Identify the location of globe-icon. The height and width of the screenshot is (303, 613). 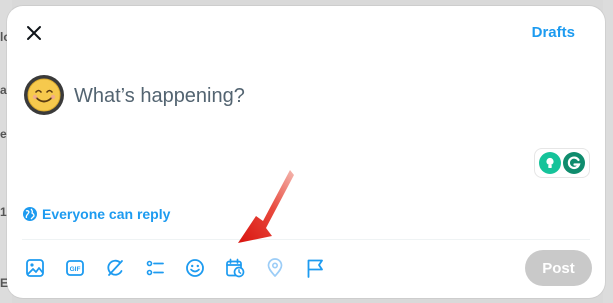
(30, 214).